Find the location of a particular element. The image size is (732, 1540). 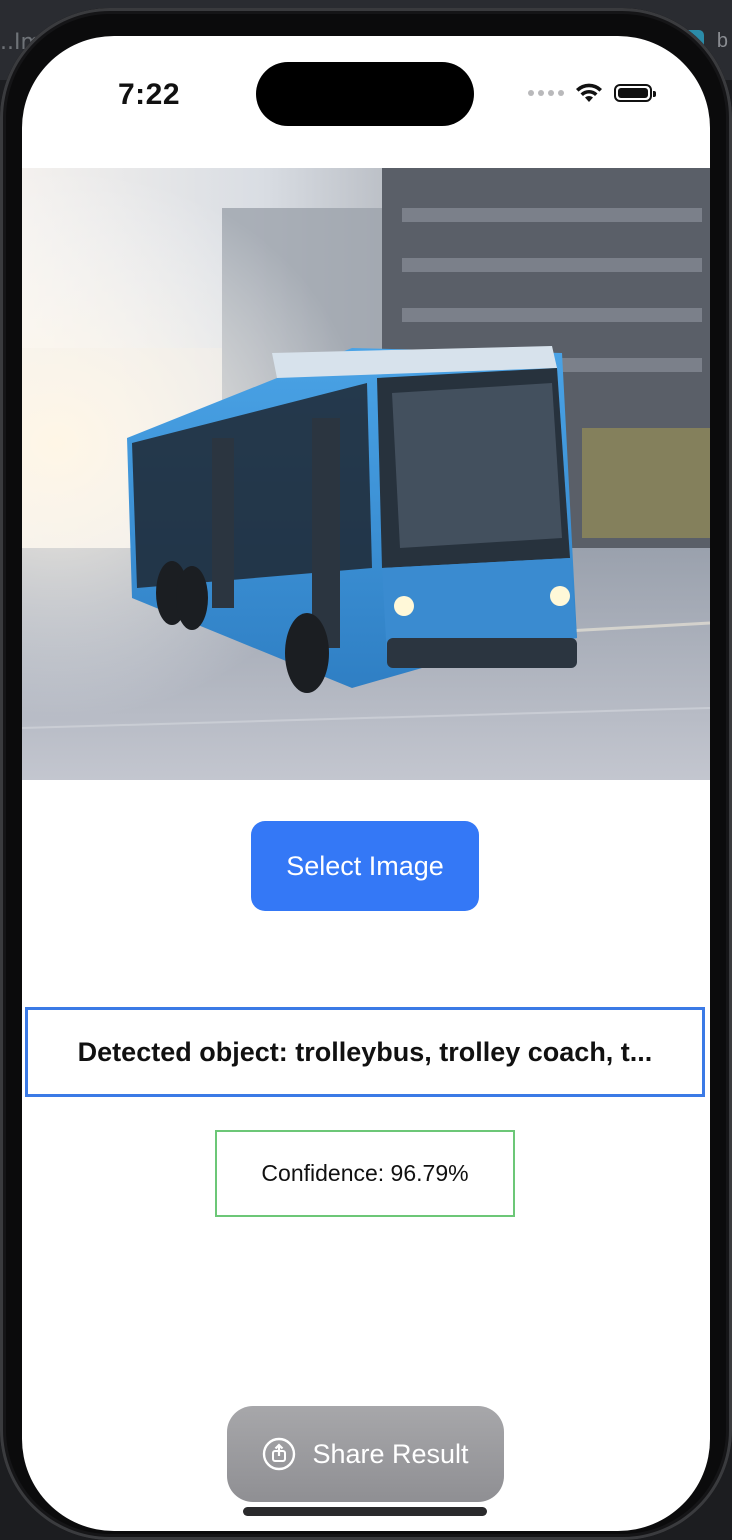

select-image-button: Select Image is located at coordinates (365, 866).